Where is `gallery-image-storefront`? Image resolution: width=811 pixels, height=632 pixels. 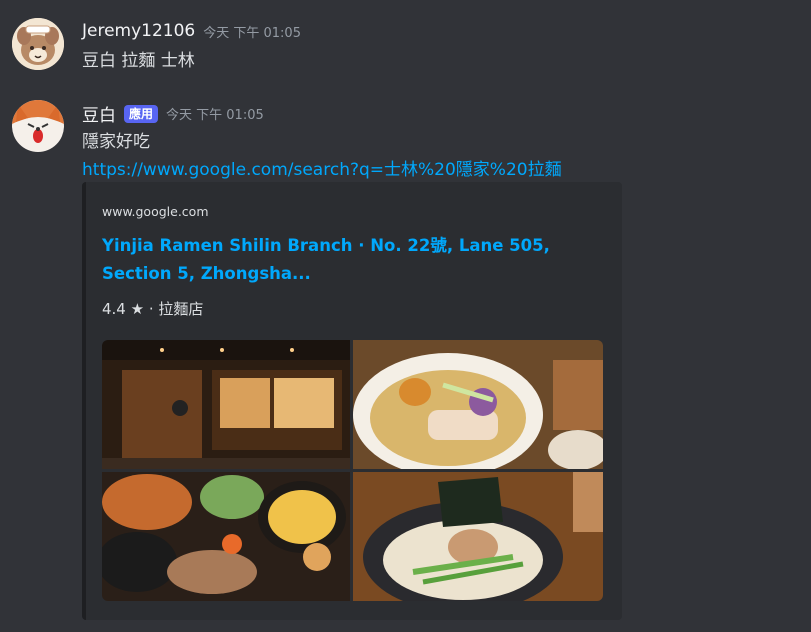 gallery-image-storefront is located at coordinates (226, 404).